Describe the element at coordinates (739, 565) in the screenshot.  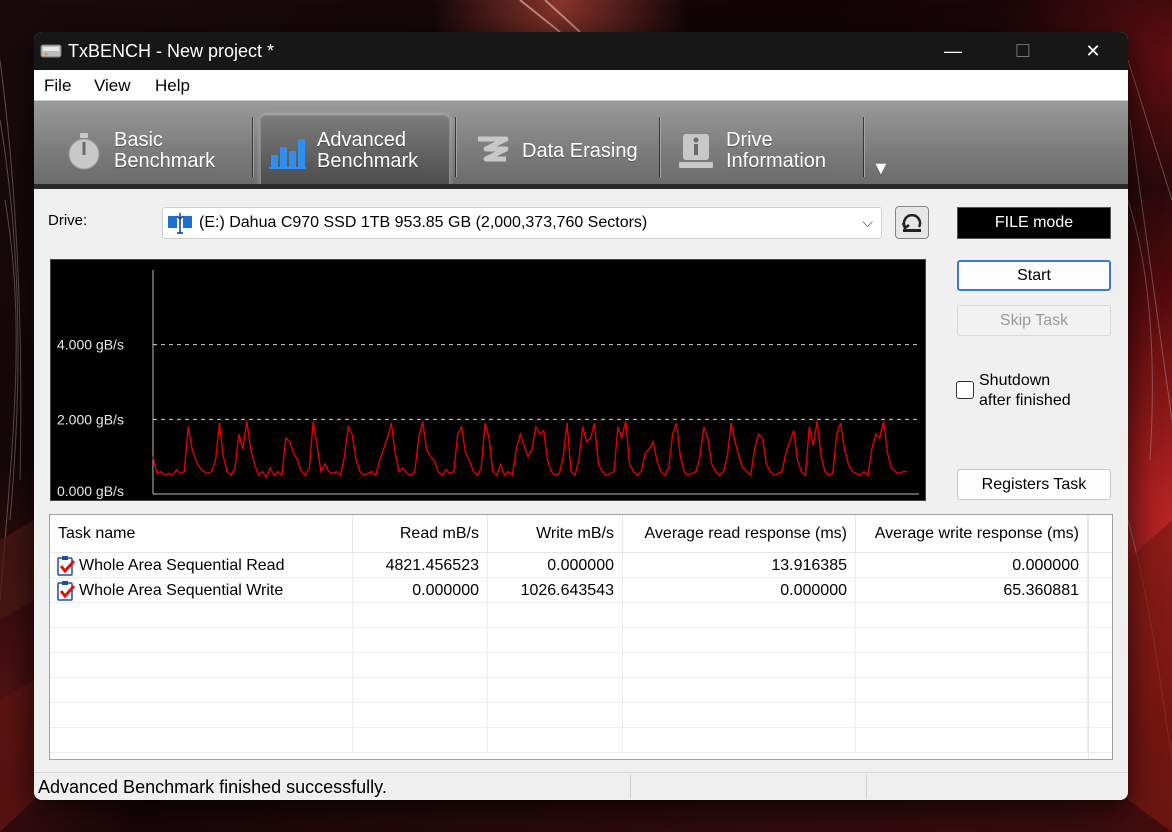
I see `avg-read-cell: 13.916385` at that location.